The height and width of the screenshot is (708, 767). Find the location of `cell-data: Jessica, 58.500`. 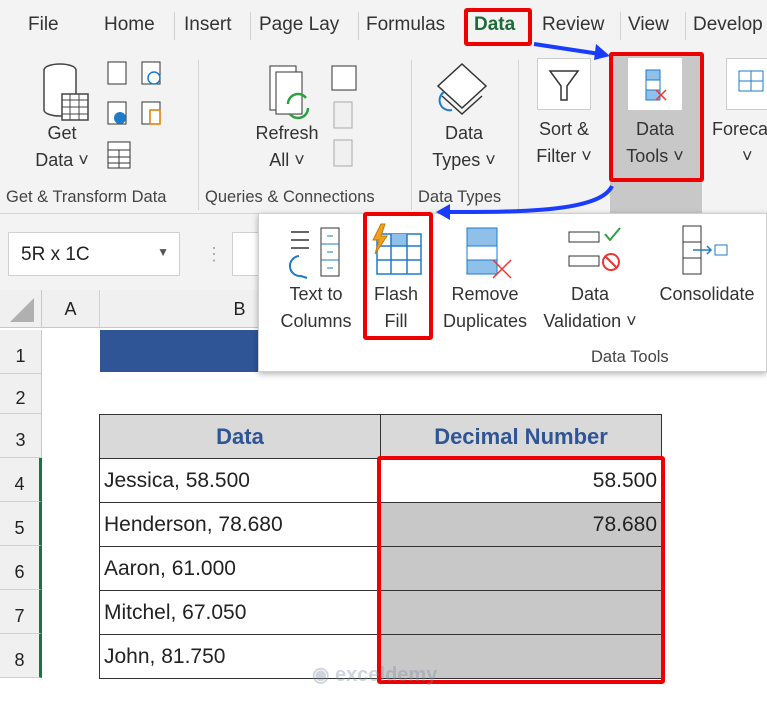

cell-data: Jessica, 58.500 is located at coordinates (240, 480).